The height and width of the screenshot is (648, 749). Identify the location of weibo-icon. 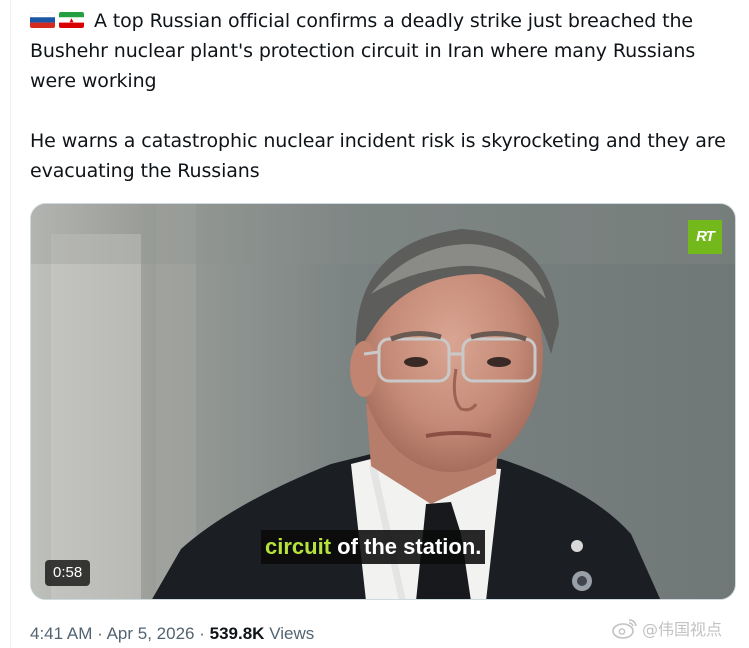
(624, 629).